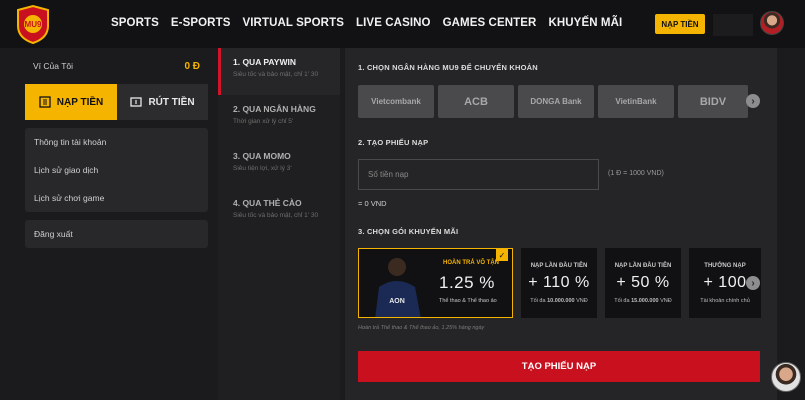  I want to click on bank-vietinbank: VietinBank, so click(636, 101).